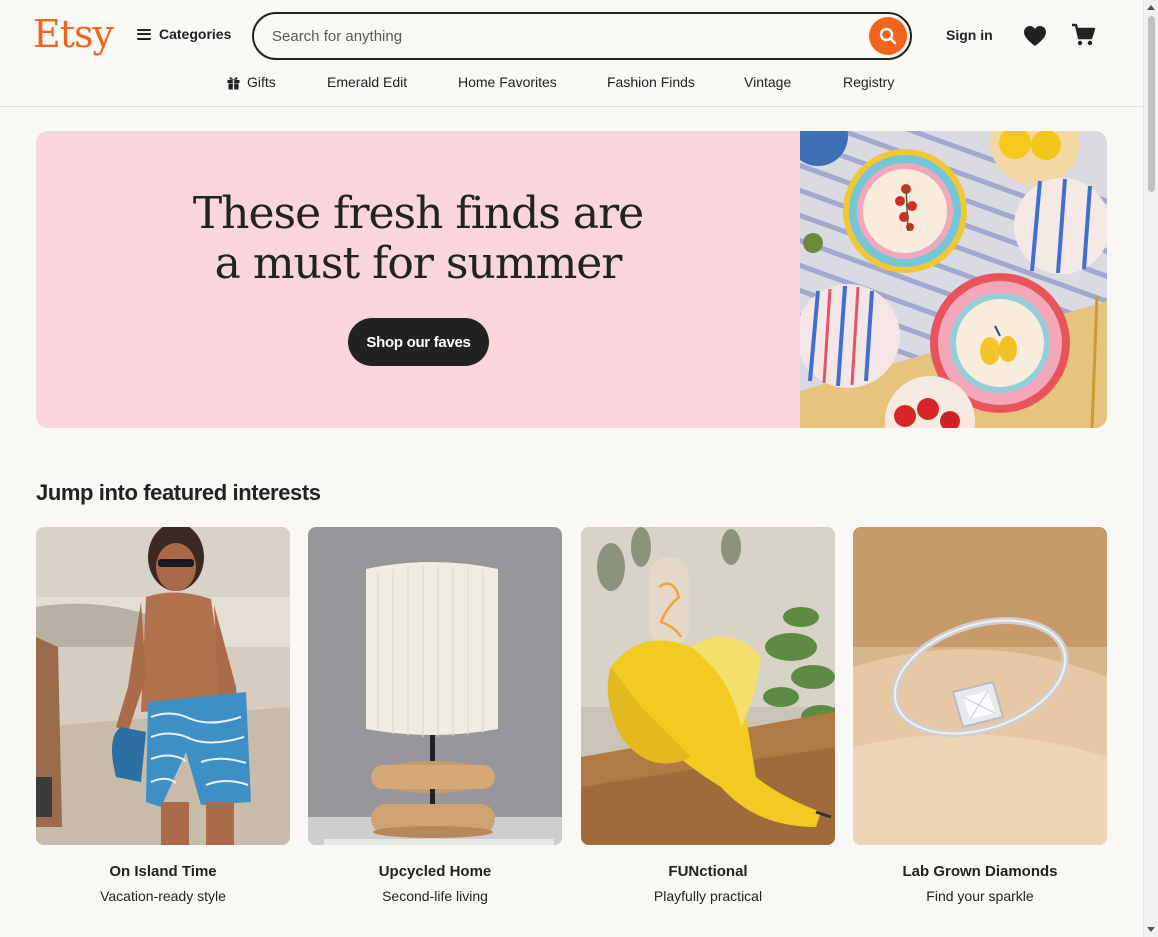 The width and height of the screenshot is (1158, 937). Describe the element at coordinates (367, 82) in the screenshot. I see `nav-item-emerald-edit: Emerald Edit` at that location.